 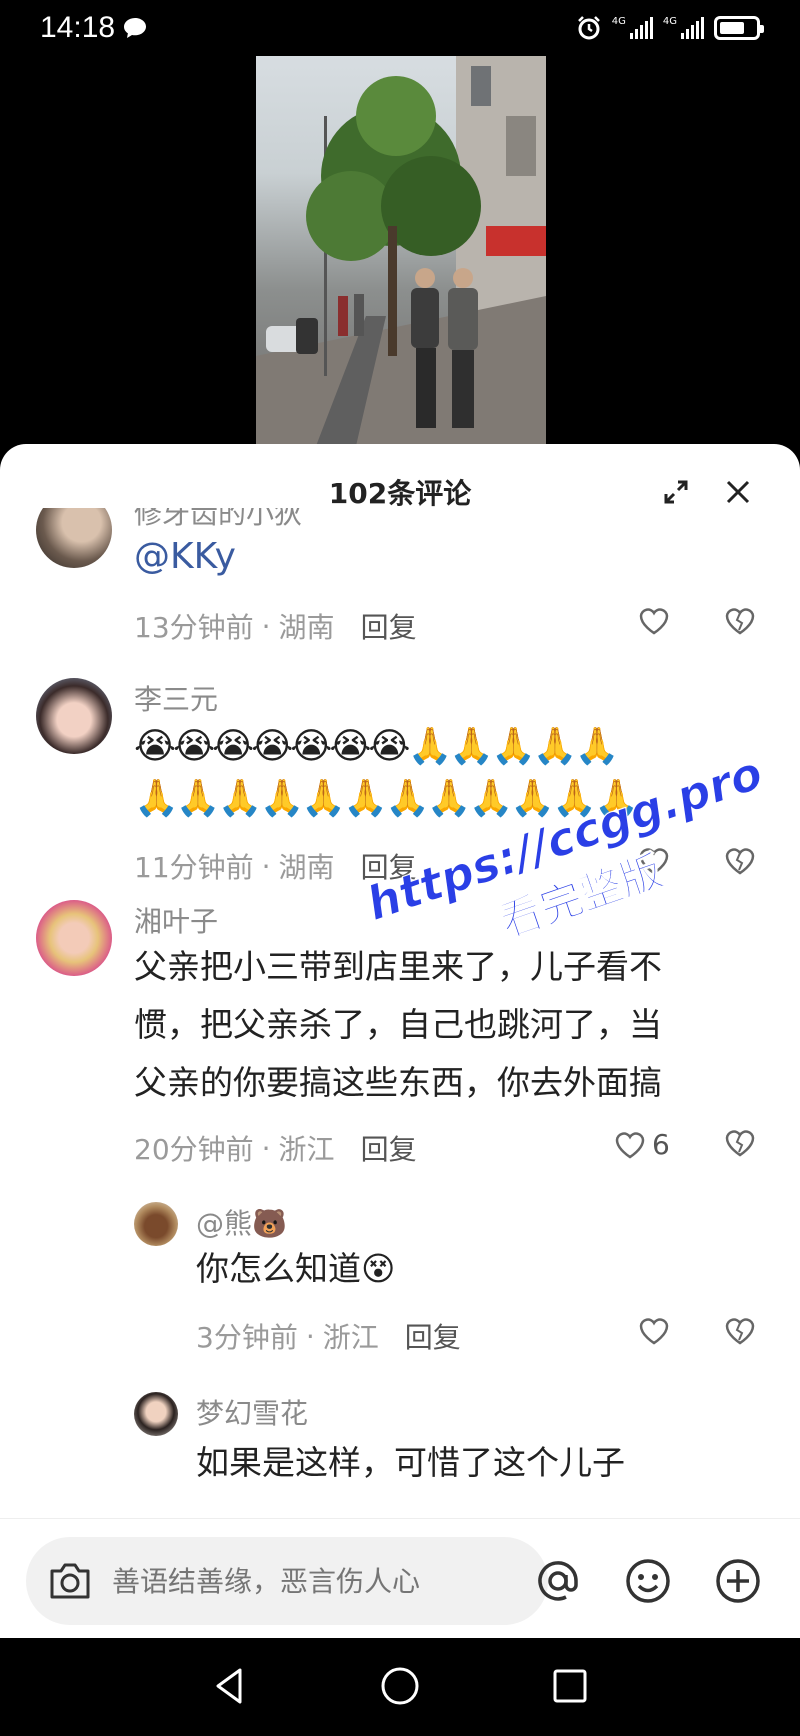 I want to click on status-bar: 14:18 4G 4G, so click(x=400, y=28).